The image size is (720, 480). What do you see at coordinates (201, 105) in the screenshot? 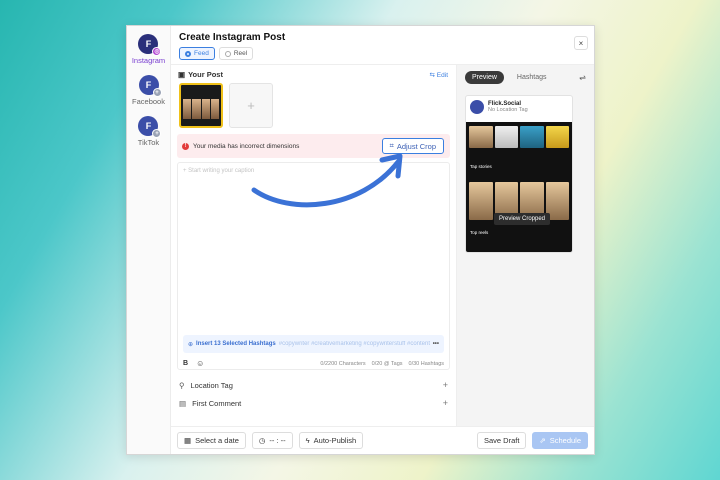
I see `media-thumbnail` at bounding box center [201, 105].